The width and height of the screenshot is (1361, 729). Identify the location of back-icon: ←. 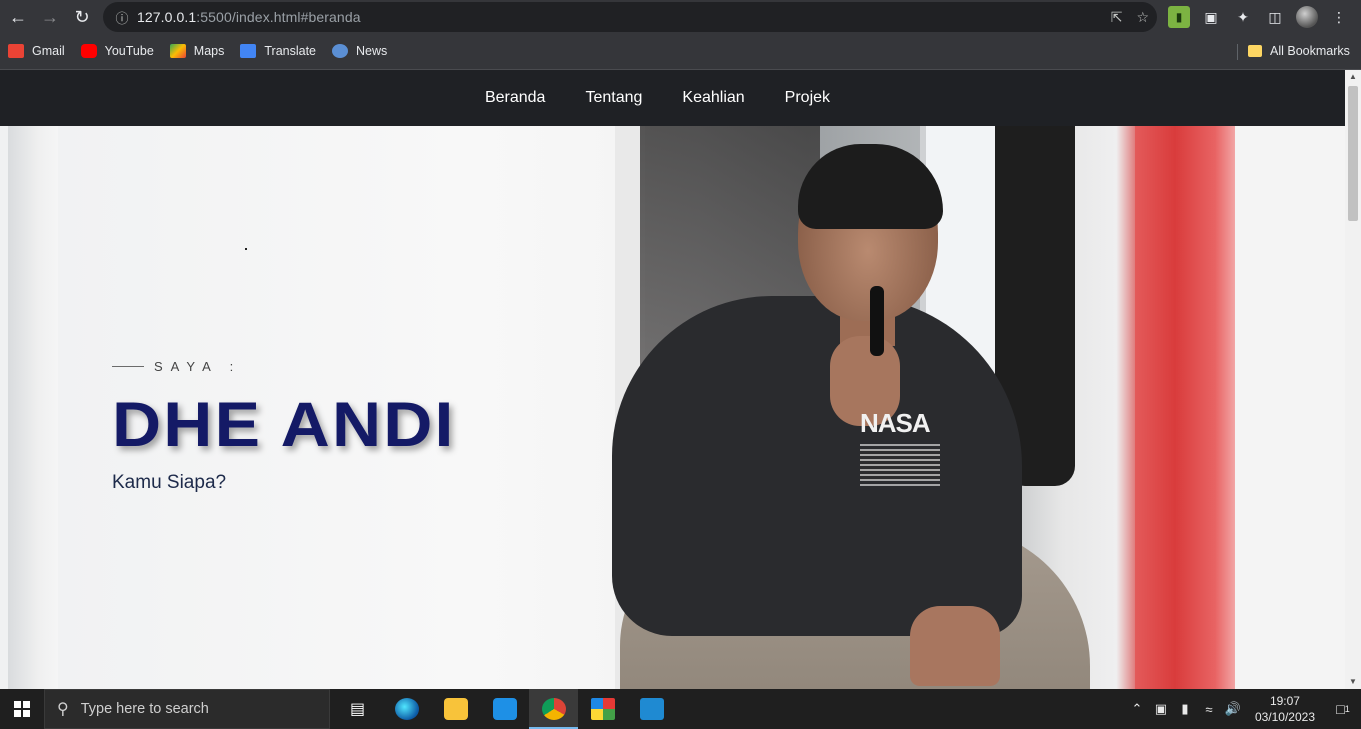
(18, 17).